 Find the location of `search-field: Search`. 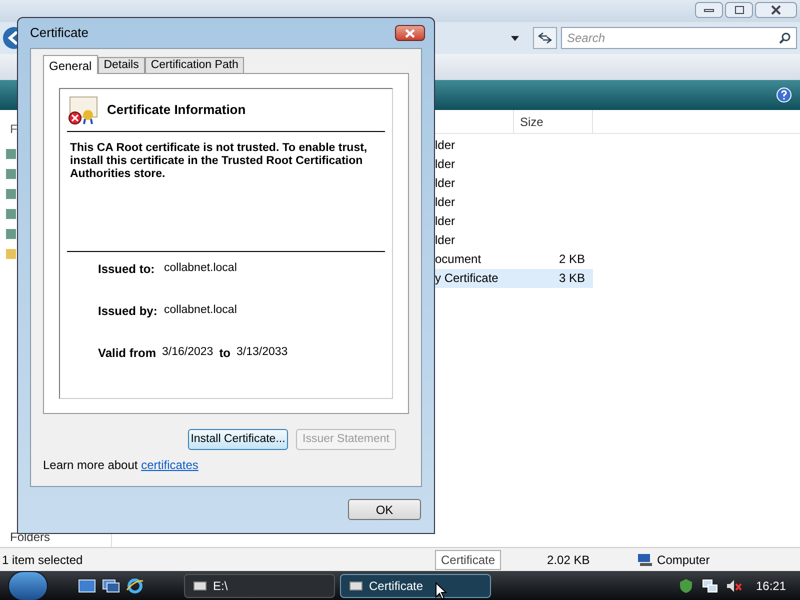

search-field: Search is located at coordinates (679, 38).